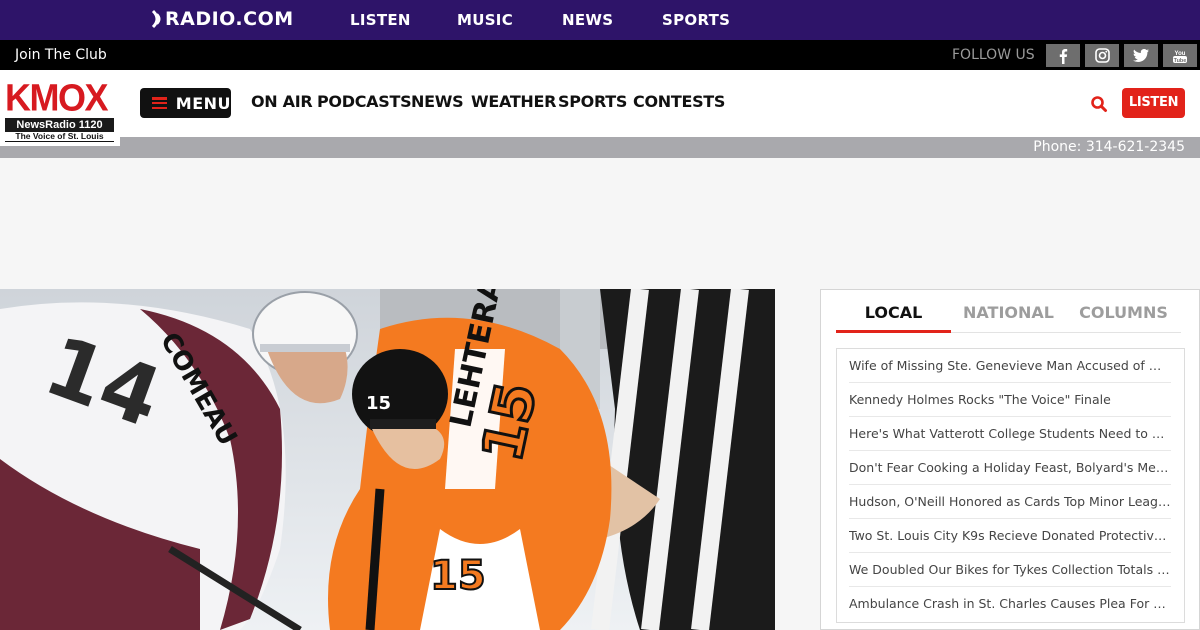 The height and width of the screenshot is (630, 1200). I want to click on tab-local: LOCAL, so click(893, 316).